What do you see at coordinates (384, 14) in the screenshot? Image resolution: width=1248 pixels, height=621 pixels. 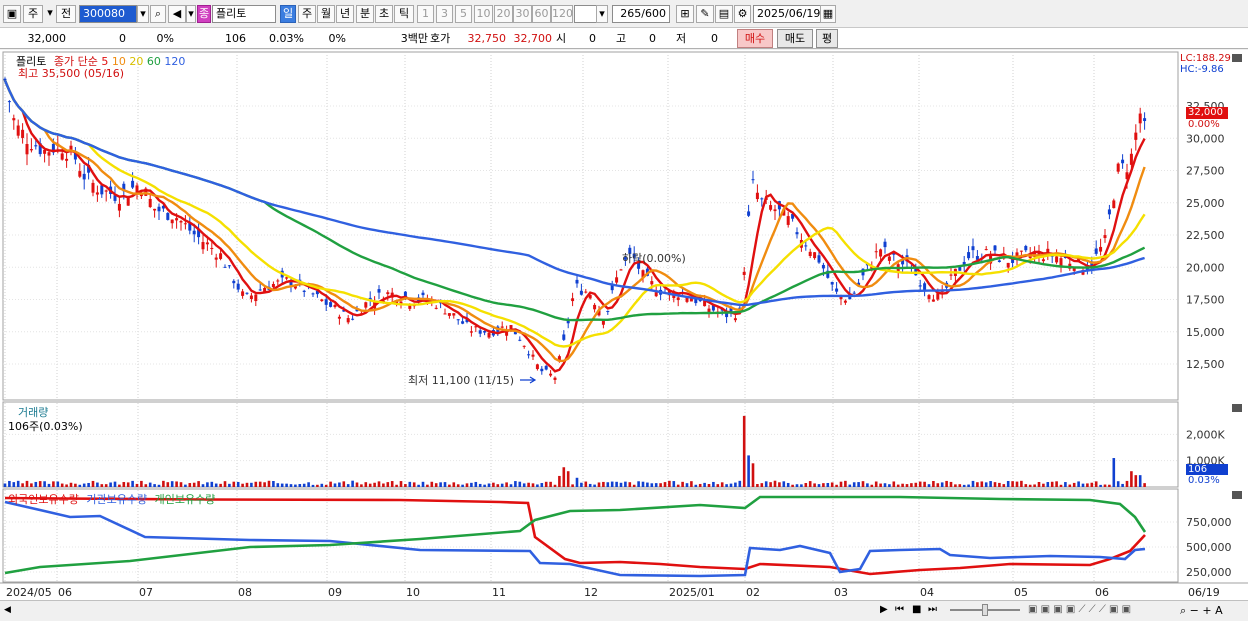 I see `period-second: 초` at bounding box center [384, 14].